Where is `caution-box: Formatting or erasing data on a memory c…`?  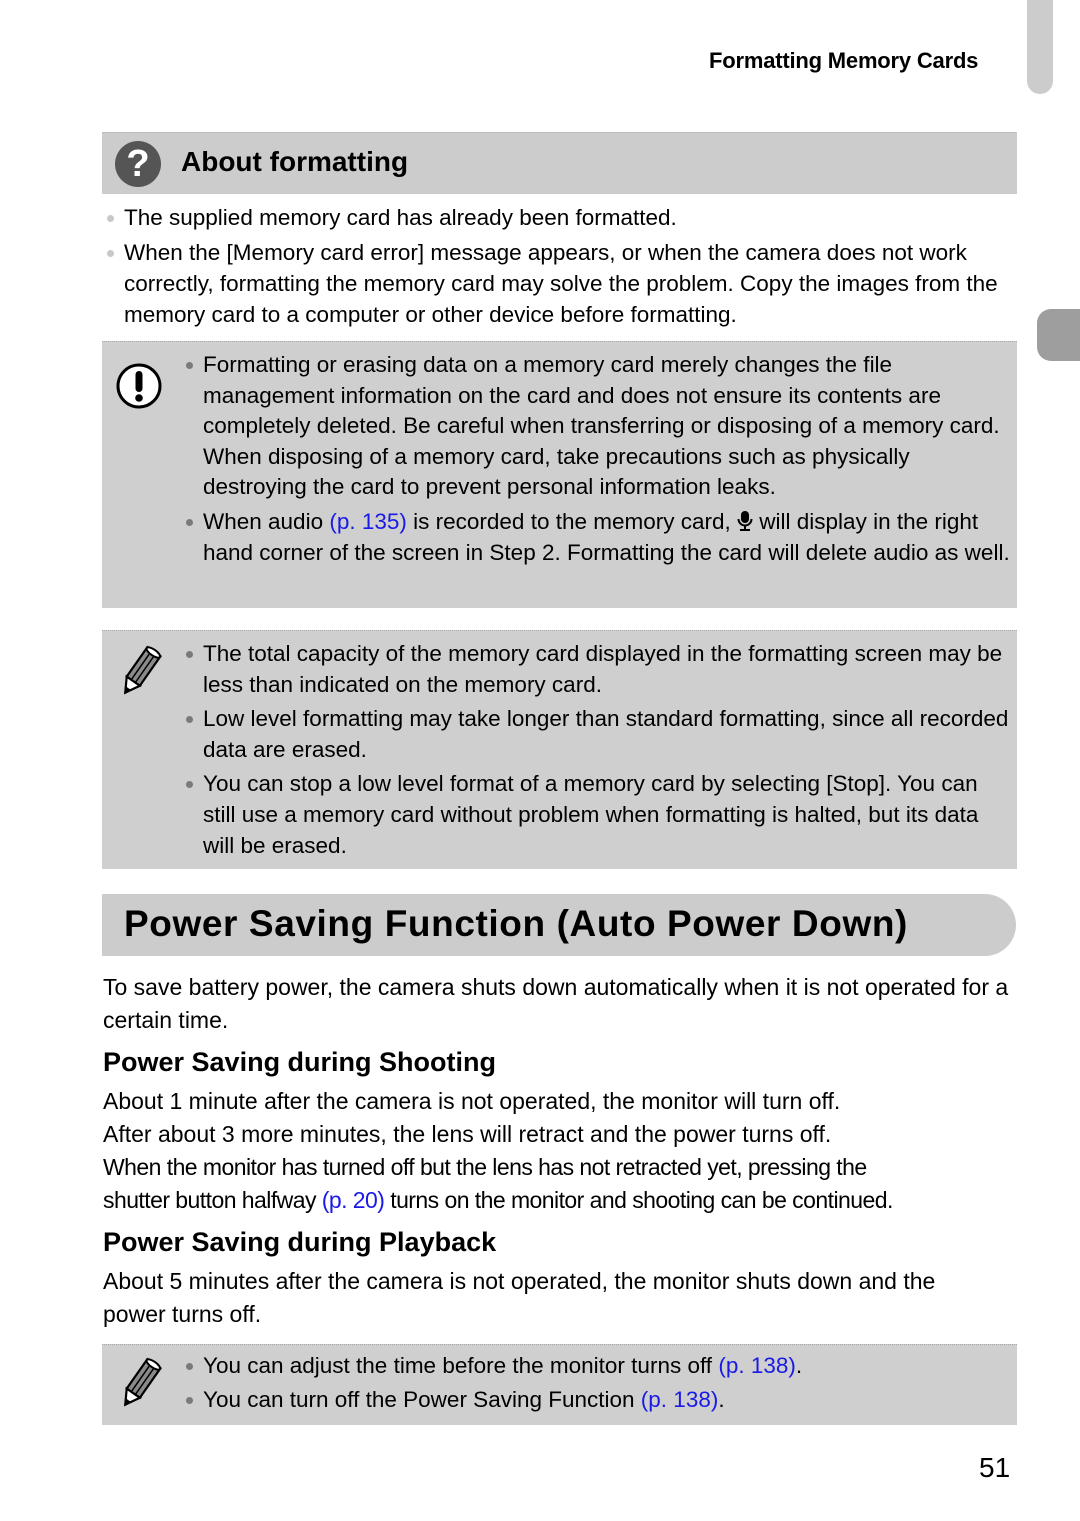
caution-box: Formatting or erasing data on a memory c… is located at coordinates (559, 474).